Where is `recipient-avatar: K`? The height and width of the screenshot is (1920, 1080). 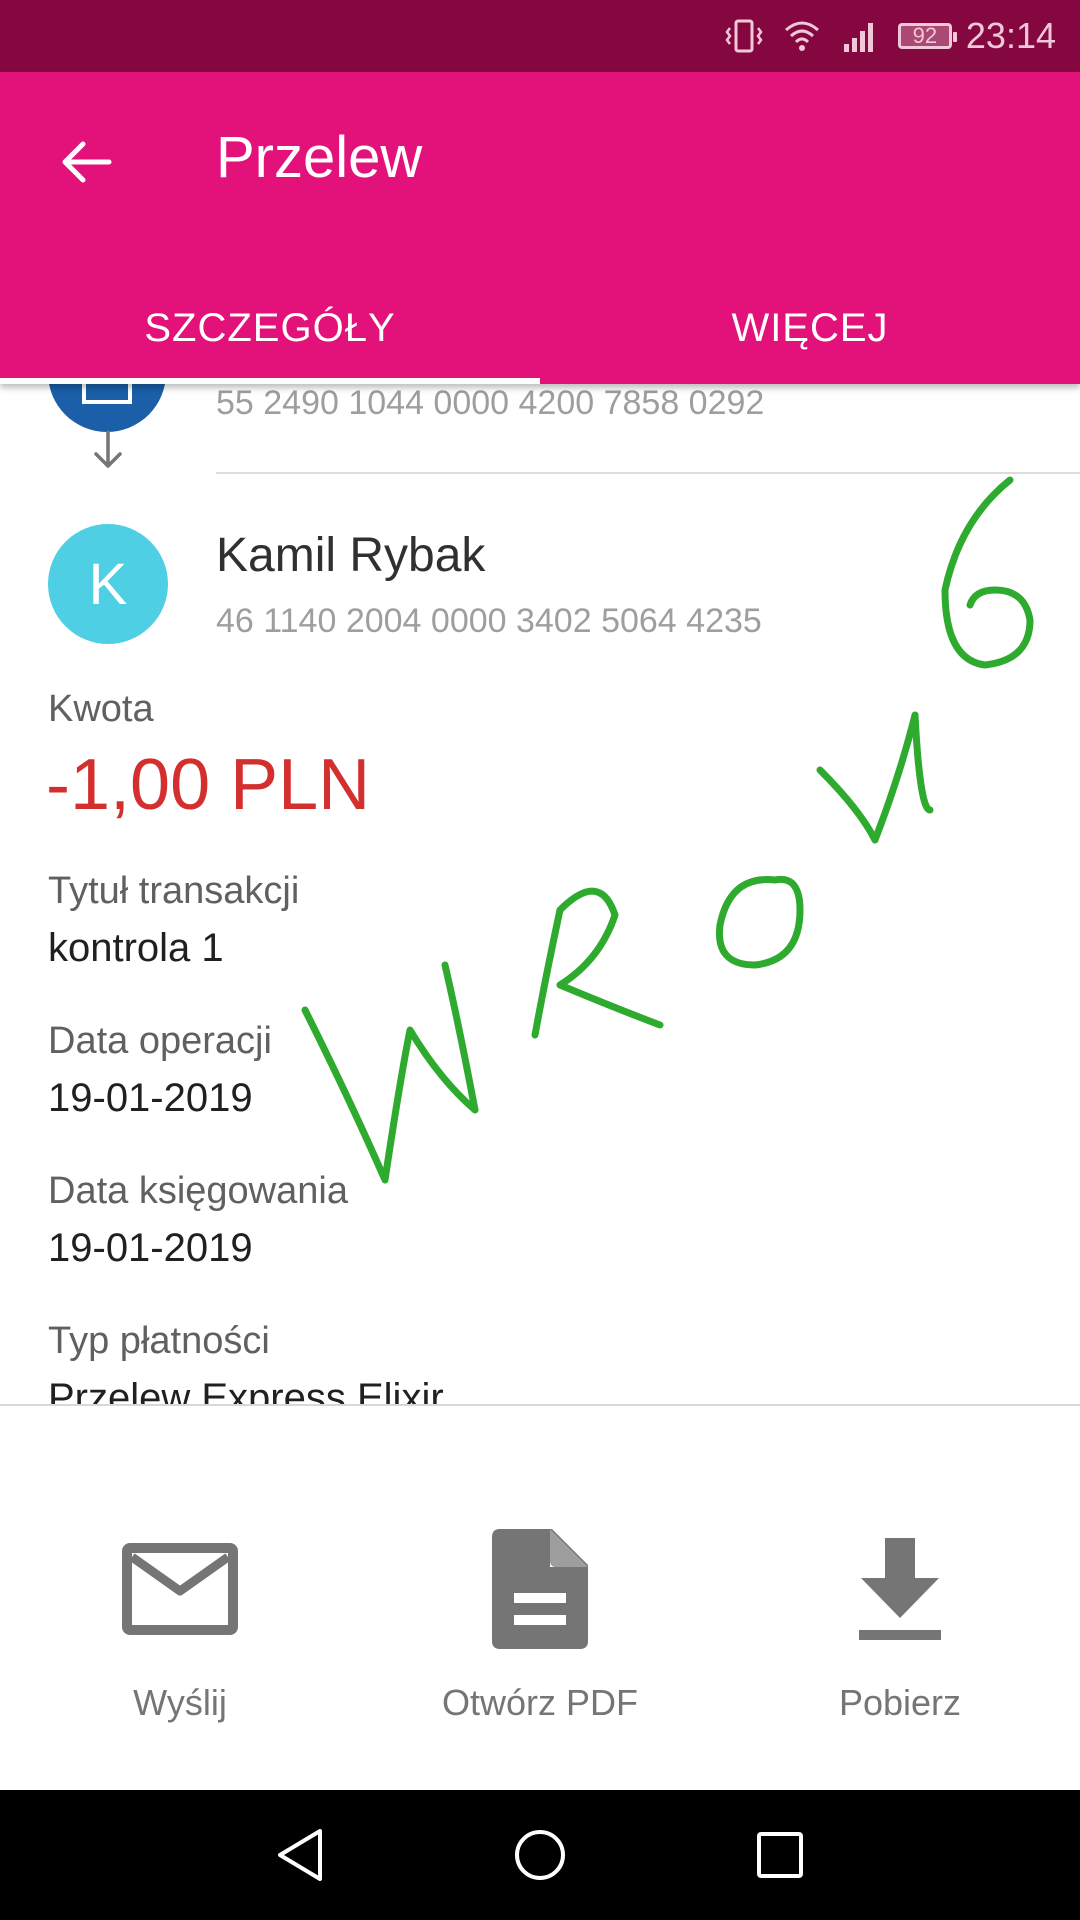
recipient-avatar: K is located at coordinates (108, 584).